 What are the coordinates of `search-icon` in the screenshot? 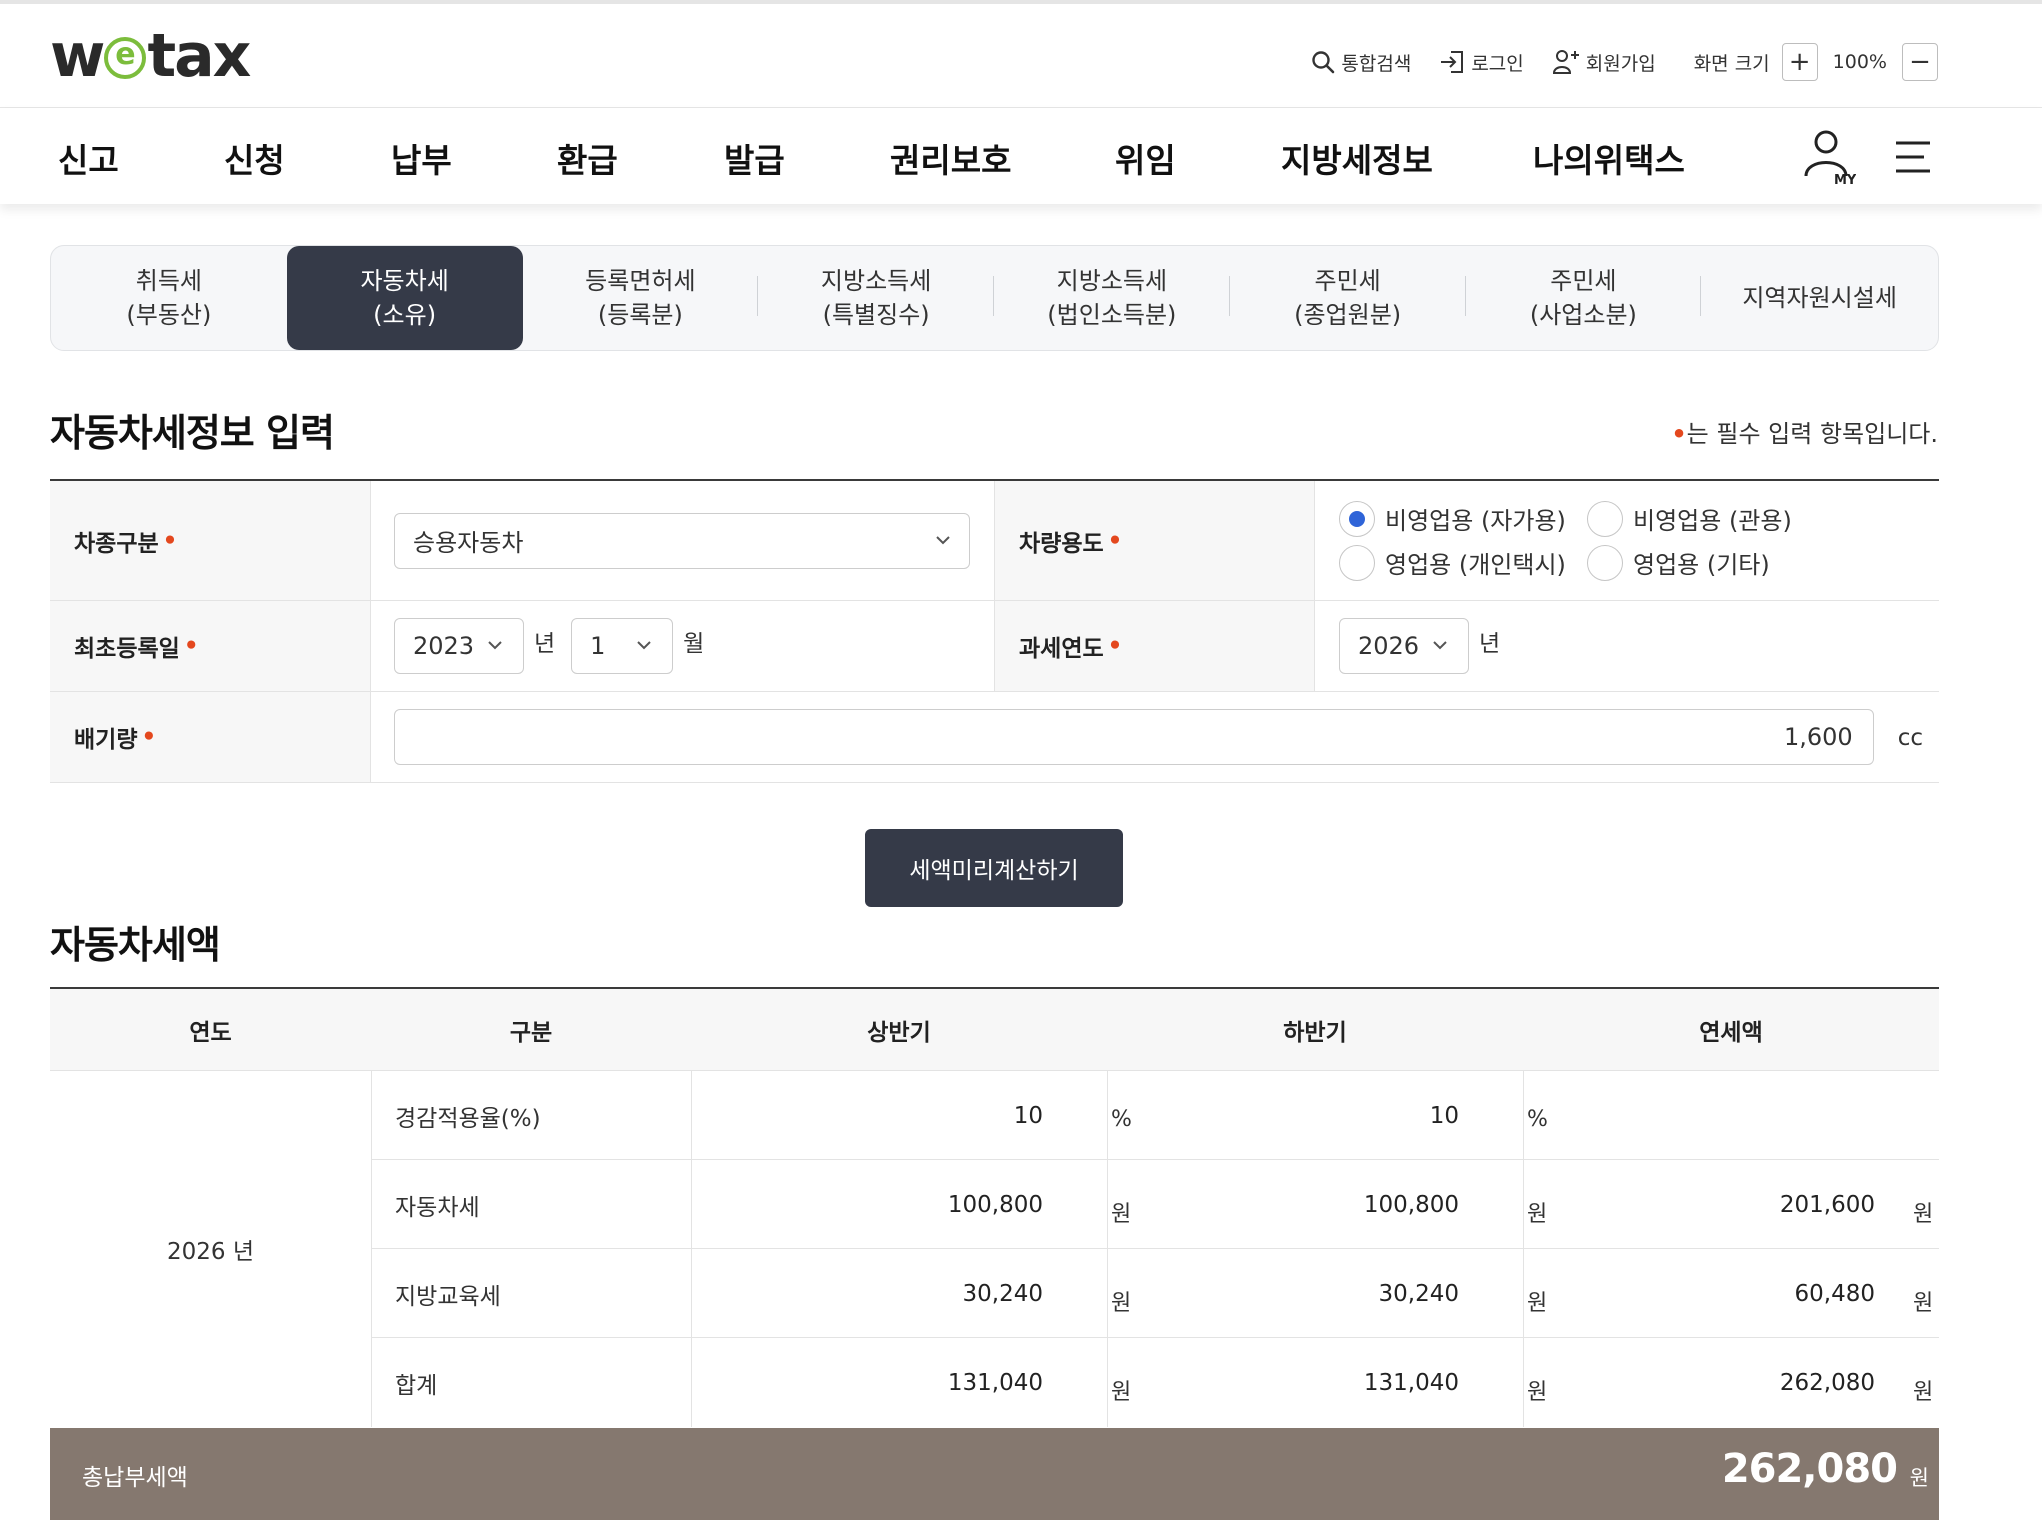 It's located at (1323, 62).